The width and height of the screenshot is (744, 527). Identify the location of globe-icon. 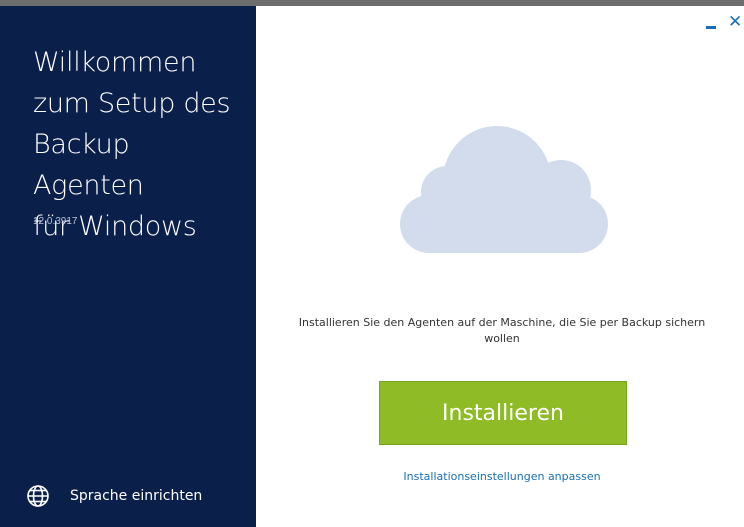
(38, 496).